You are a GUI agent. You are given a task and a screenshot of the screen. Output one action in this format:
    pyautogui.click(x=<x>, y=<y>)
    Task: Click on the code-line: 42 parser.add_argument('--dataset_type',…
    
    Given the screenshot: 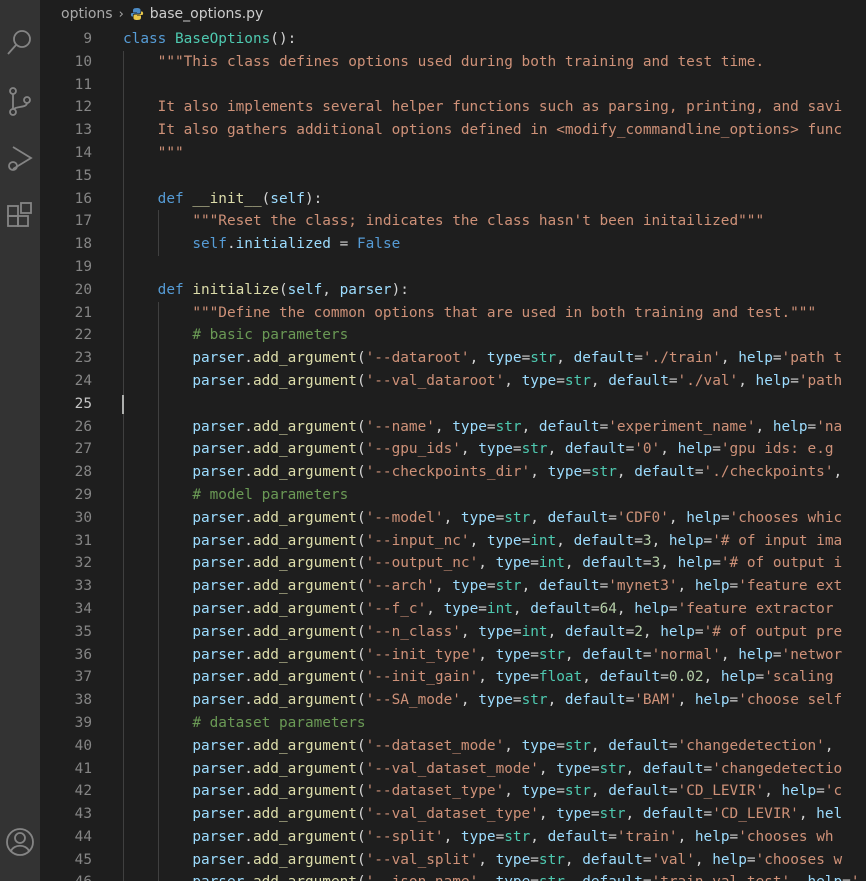 What is the action you would take?
    pyautogui.click(x=453, y=792)
    